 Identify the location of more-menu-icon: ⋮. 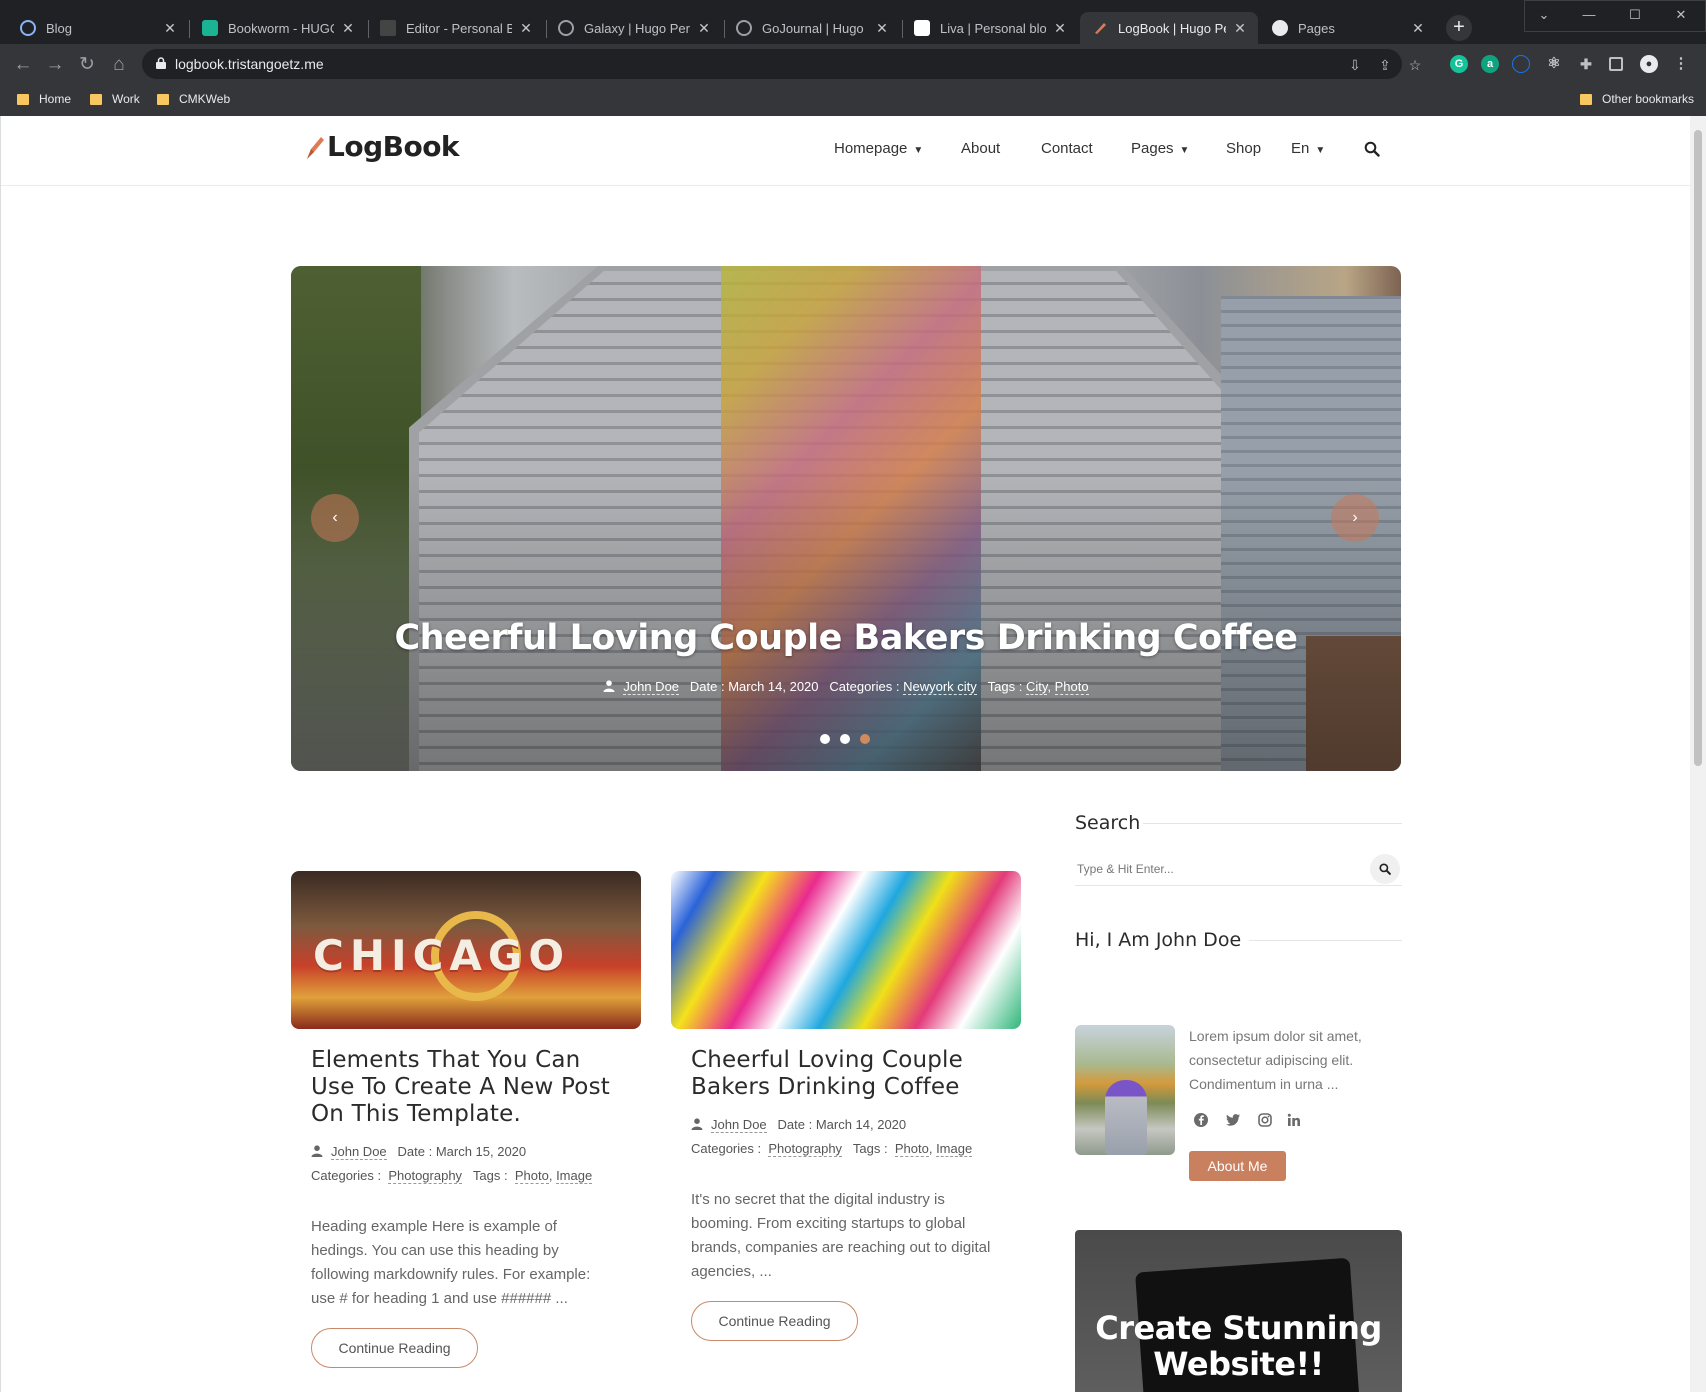
(1681, 64).